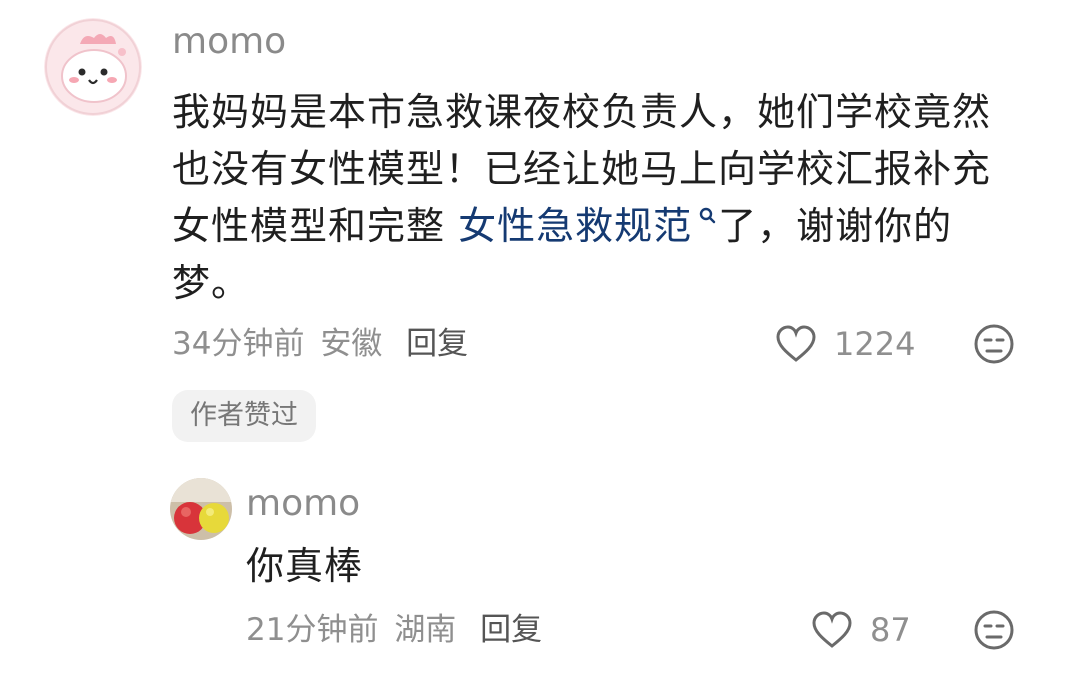 The height and width of the screenshot is (694, 1080). Describe the element at coordinates (890, 630) in the screenshot. I see `reply-like-count: 87` at that location.